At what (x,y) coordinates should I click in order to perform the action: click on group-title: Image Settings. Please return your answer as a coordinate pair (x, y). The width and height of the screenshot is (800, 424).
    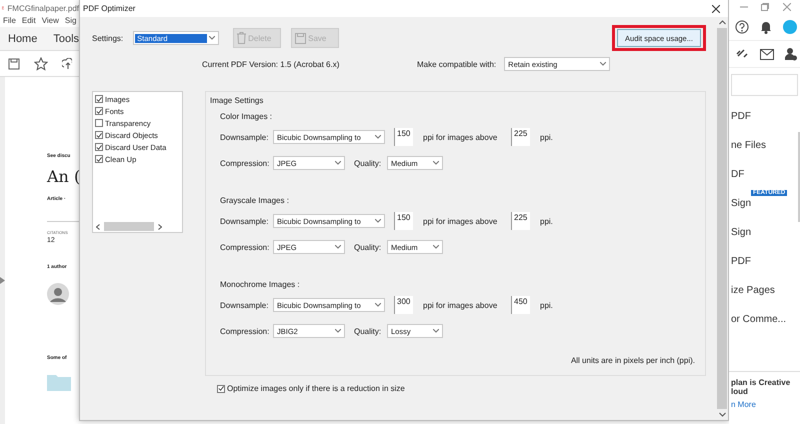
    Looking at the image, I should click on (237, 100).